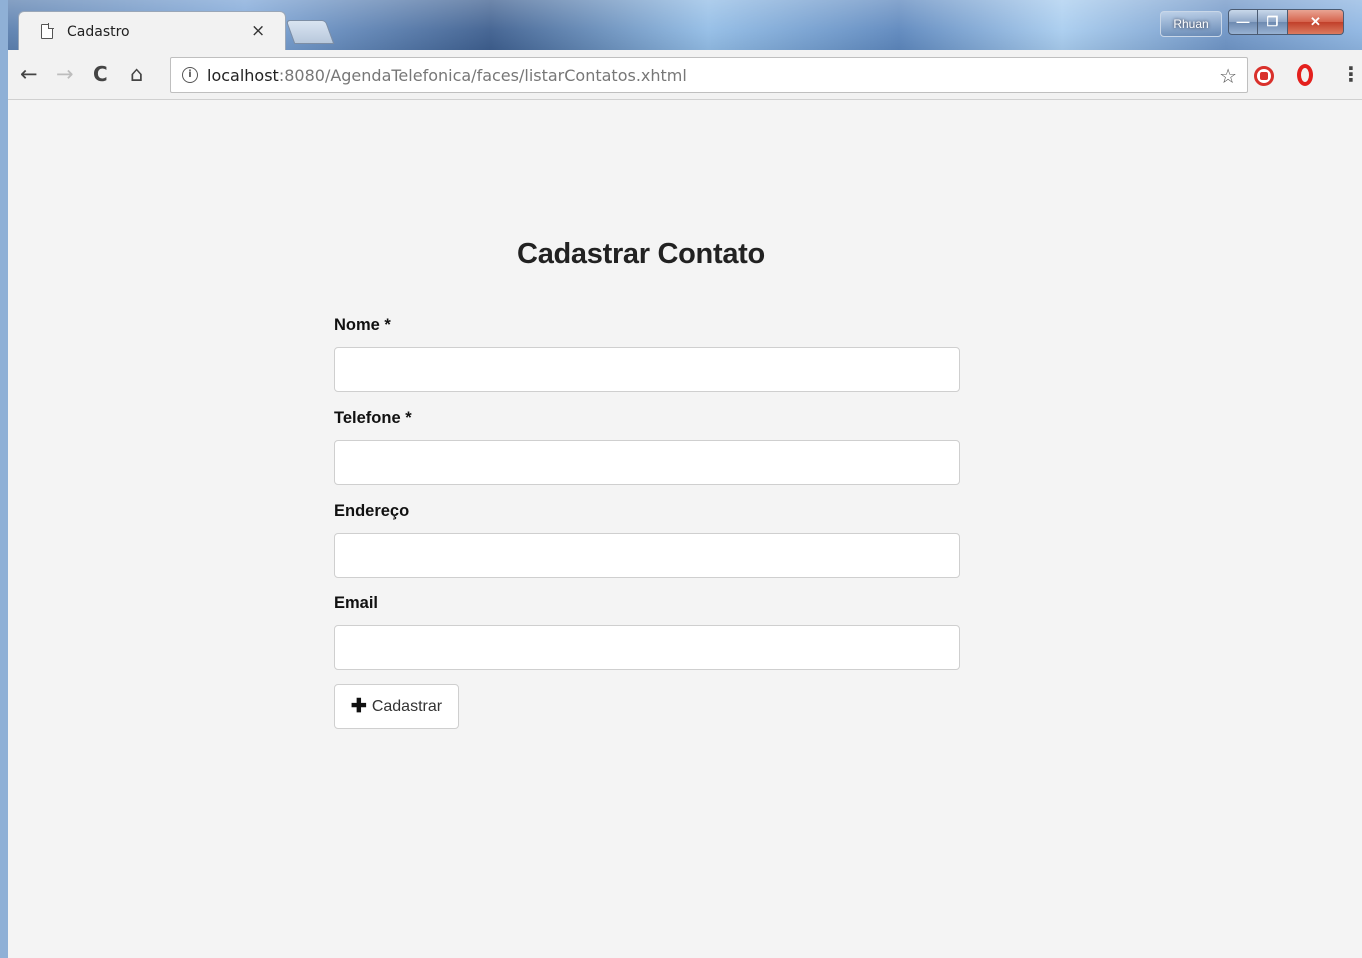 This screenshot has width=1362, height=958. I want to click on endereco-input, so click(647, 555).